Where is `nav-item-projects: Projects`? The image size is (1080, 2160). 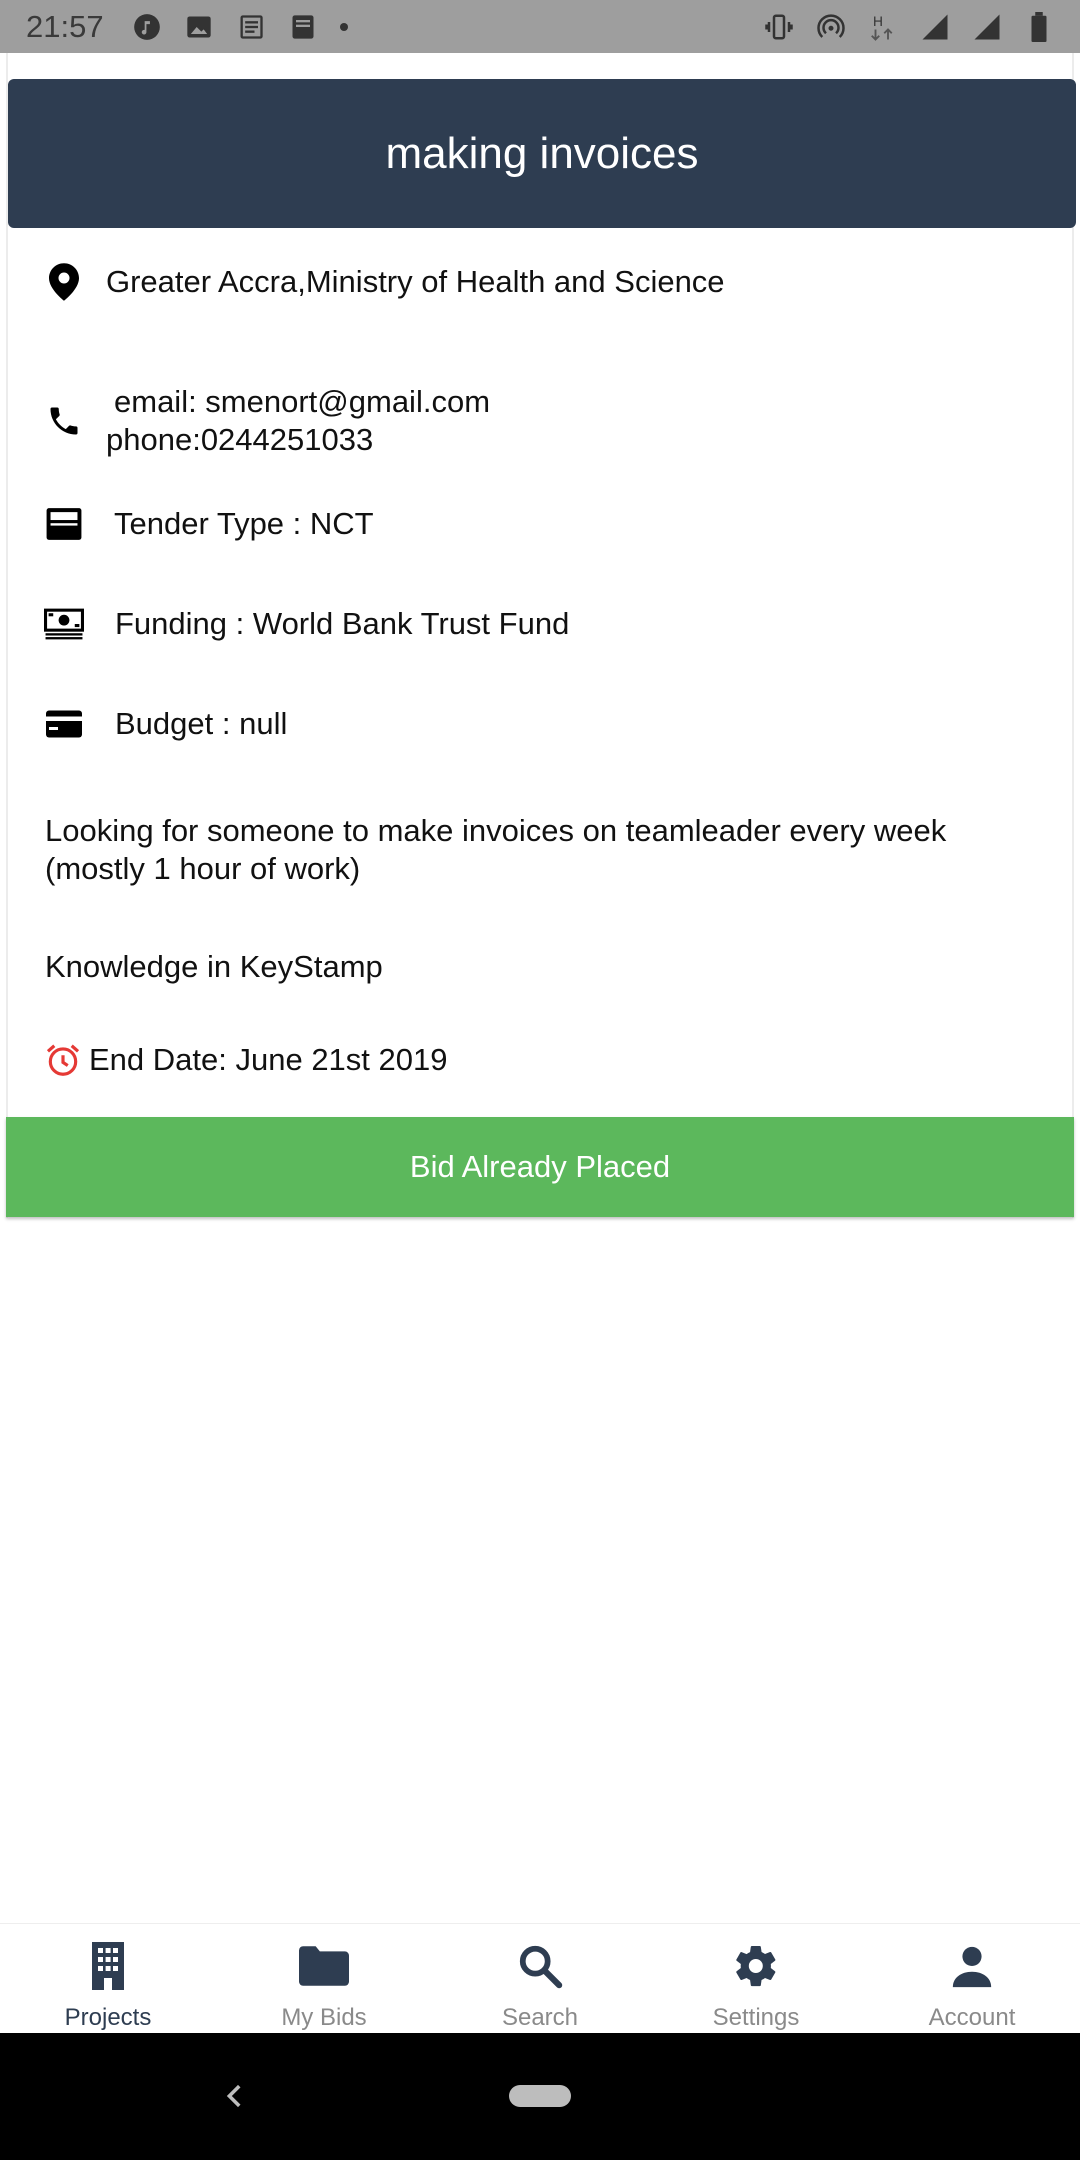
nav-item-projects: Projects is located at coordinates (108, 1978).